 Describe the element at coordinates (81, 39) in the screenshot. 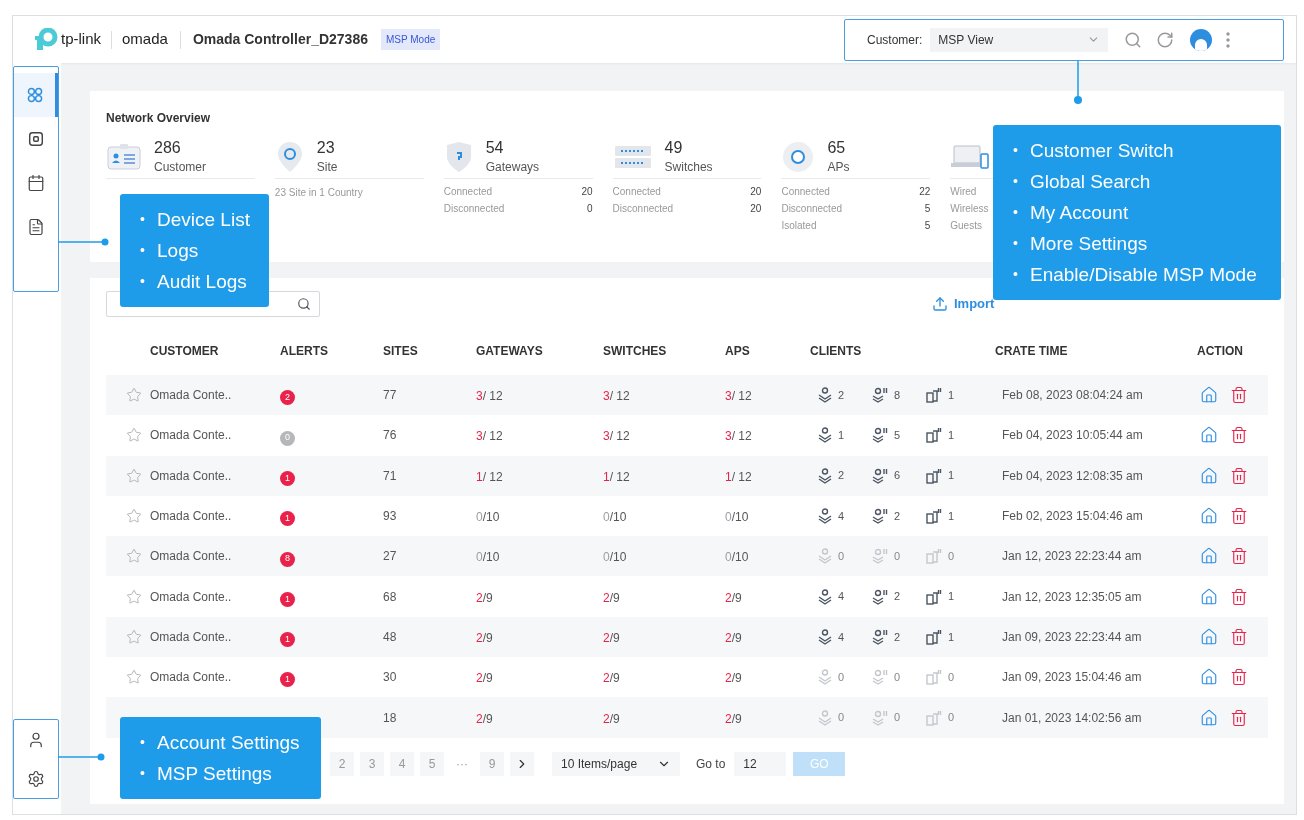

I see `brand-name: tp-link` at that location.